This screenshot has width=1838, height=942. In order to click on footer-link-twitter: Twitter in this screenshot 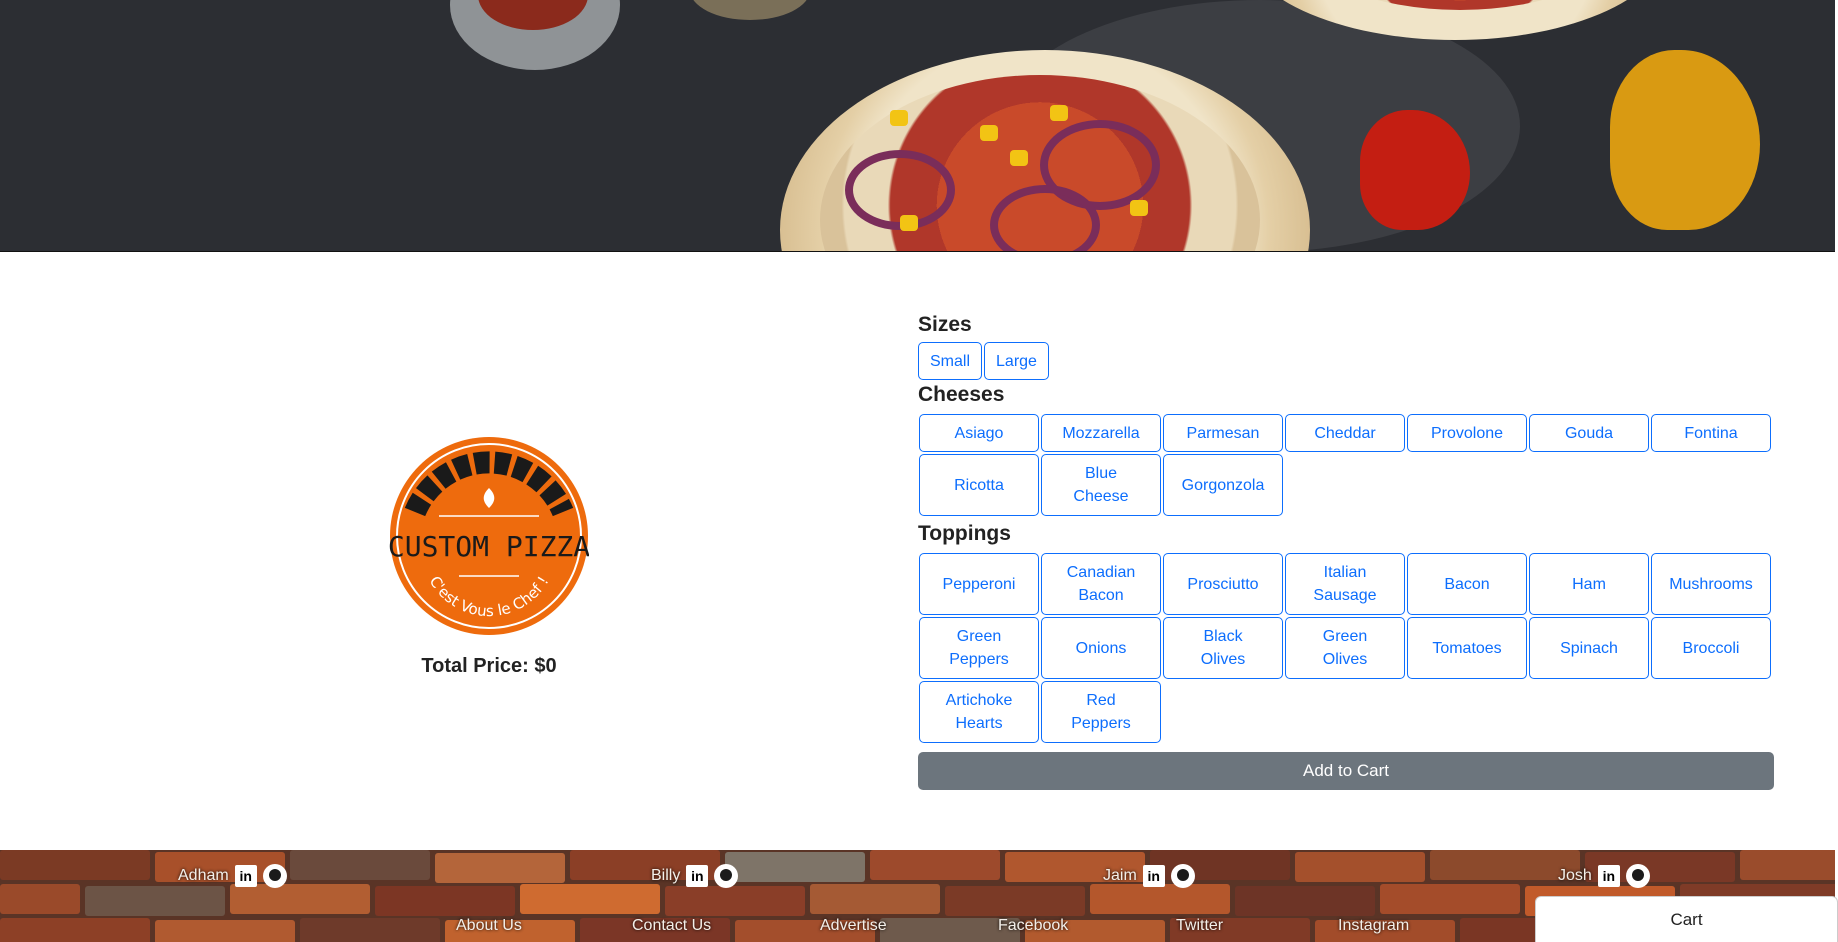, I will do `click(1199, 926)`.